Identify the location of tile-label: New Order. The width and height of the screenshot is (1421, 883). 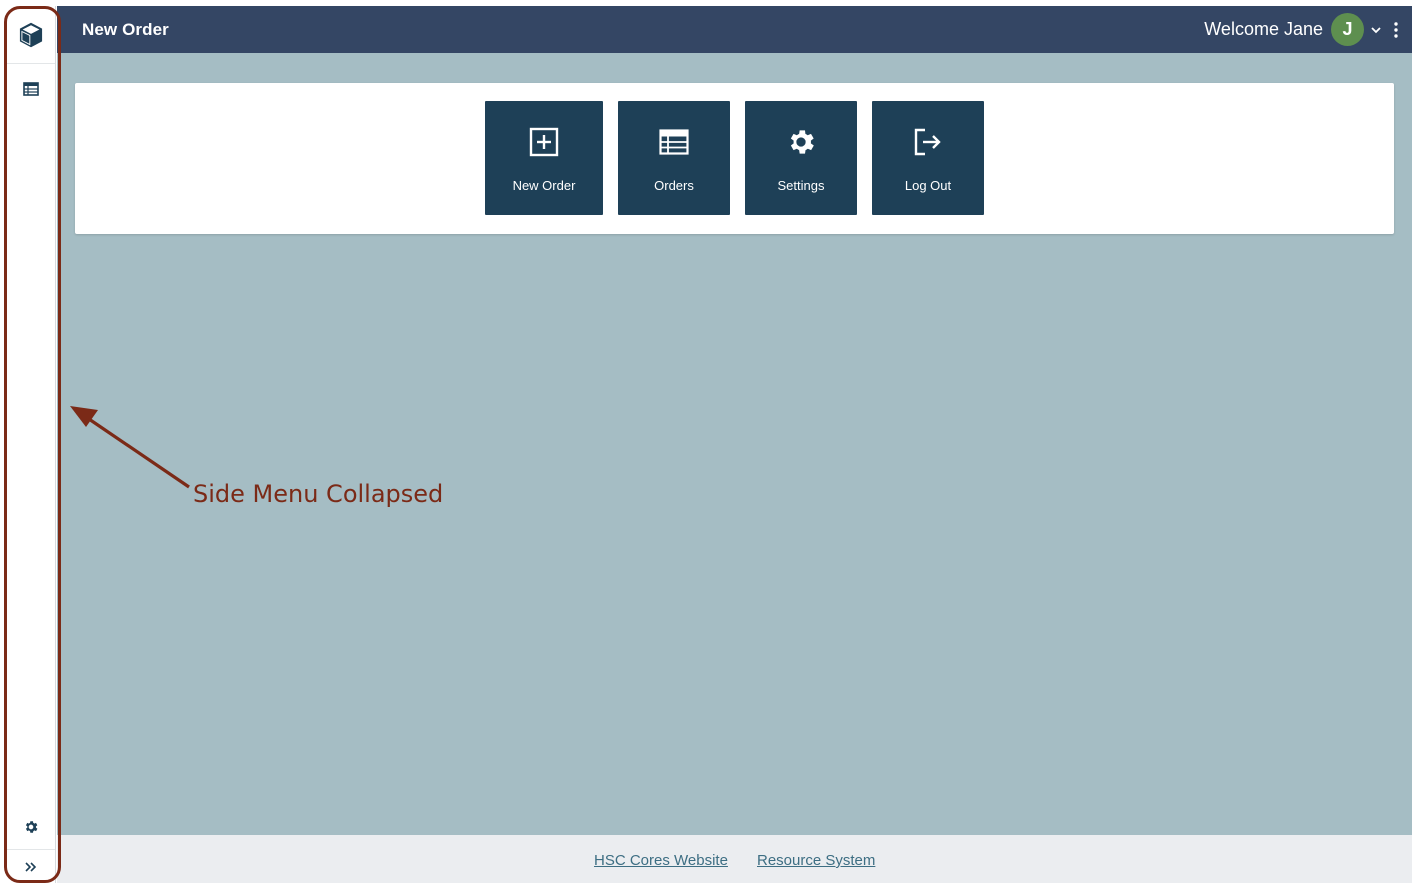
(544, 185).